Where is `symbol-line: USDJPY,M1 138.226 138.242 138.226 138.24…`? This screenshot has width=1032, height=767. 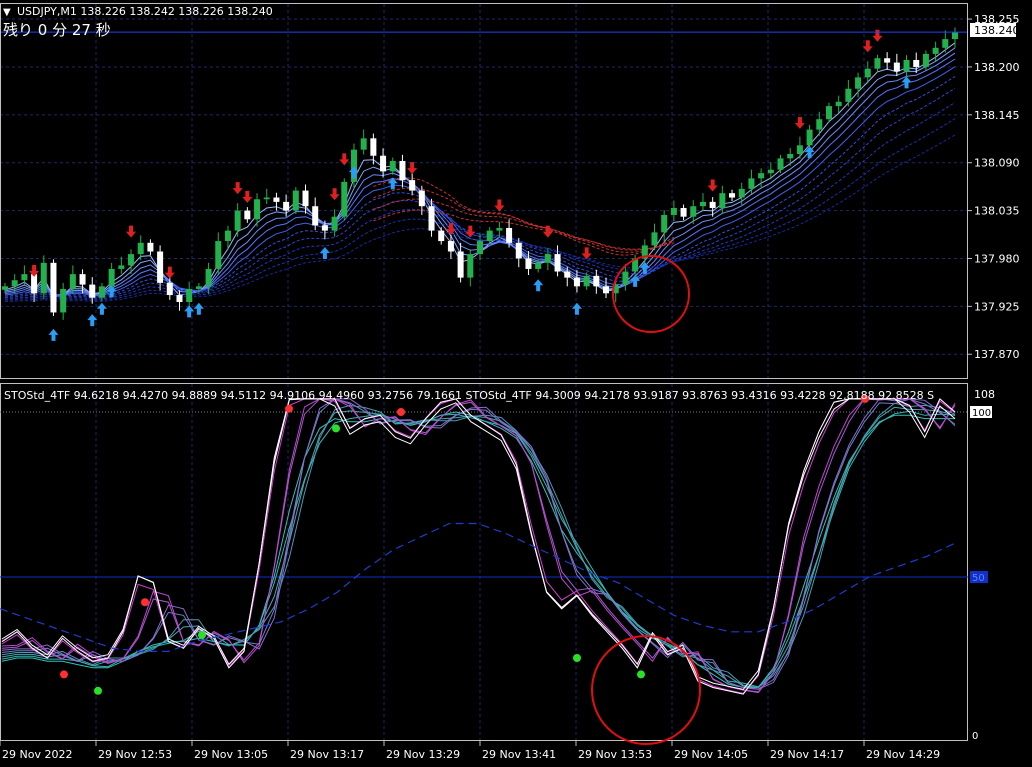 symbol-line: USDJPY,M1 138.226 138.242 138.226 138.24… is located at coordinates (145, 11).